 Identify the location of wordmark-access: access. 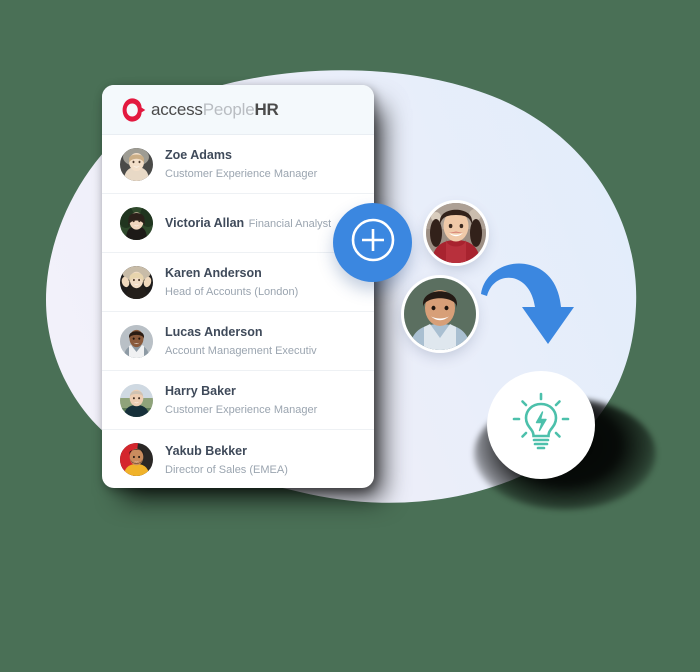
(177, 109).